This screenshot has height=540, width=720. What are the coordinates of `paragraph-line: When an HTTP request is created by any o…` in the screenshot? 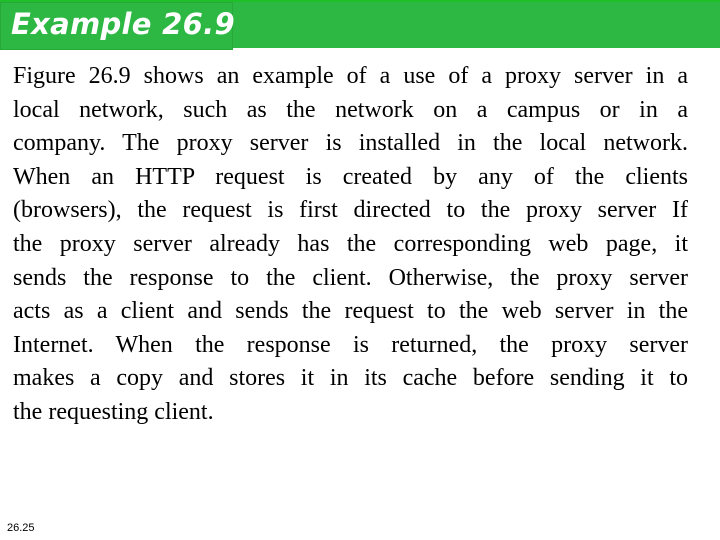 It's located at (350, 176).